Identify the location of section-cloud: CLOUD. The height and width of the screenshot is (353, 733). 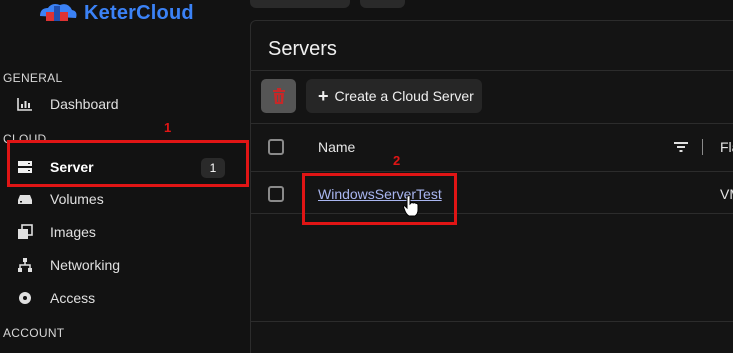
(25, 139).